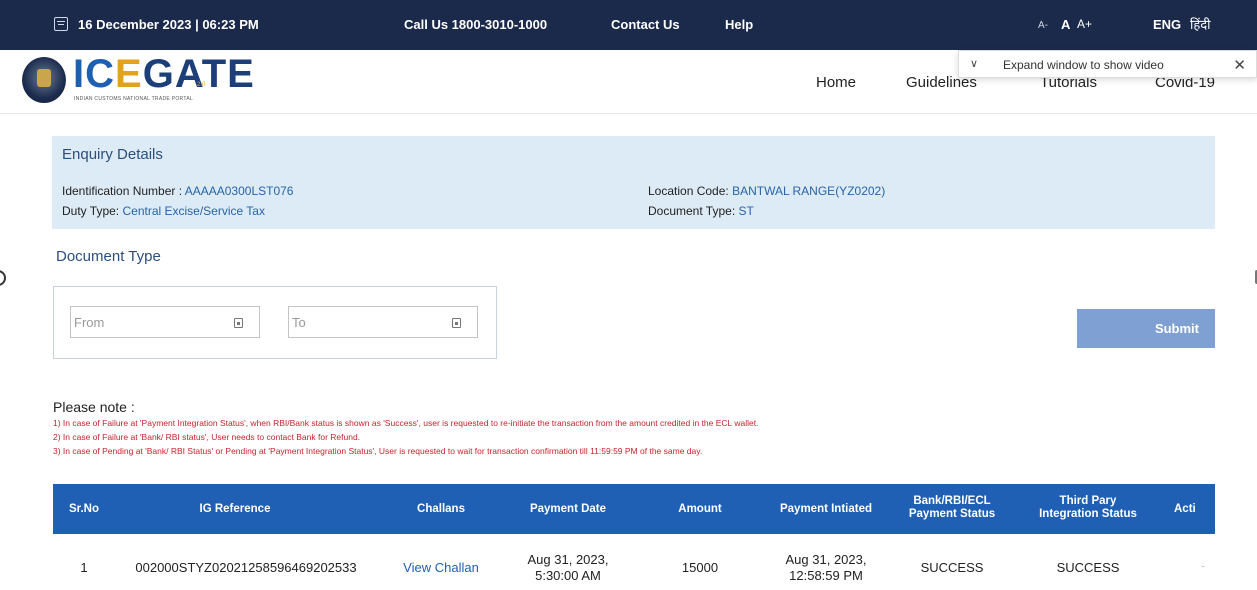  What do you see at coordinates (568, 509) in the screenshot?
I see `column-header-payment-date: Payment Date` at bounding box center [568, 509].